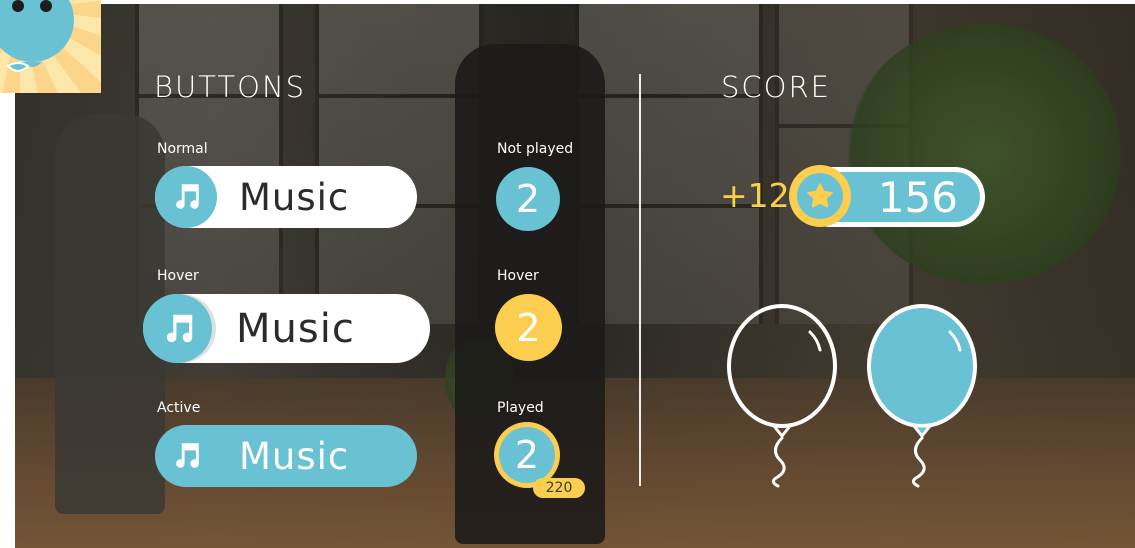  I want to click on active-label: Active, so click(179, 408).